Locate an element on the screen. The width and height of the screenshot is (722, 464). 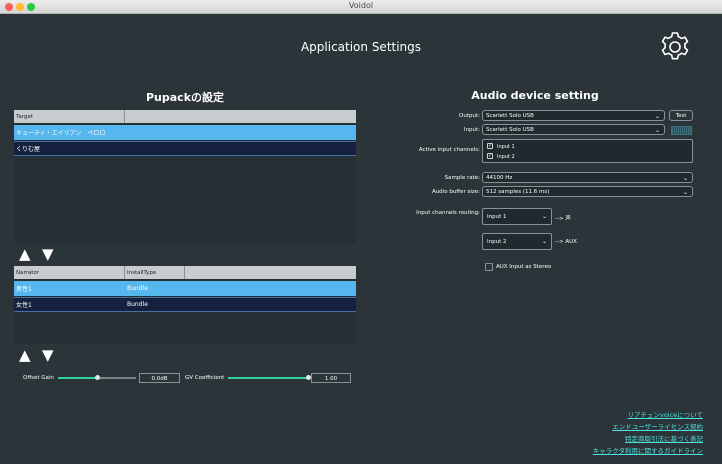
target-row: キューティ・エイリアン ペロロ is located at coordinates (185, 132).